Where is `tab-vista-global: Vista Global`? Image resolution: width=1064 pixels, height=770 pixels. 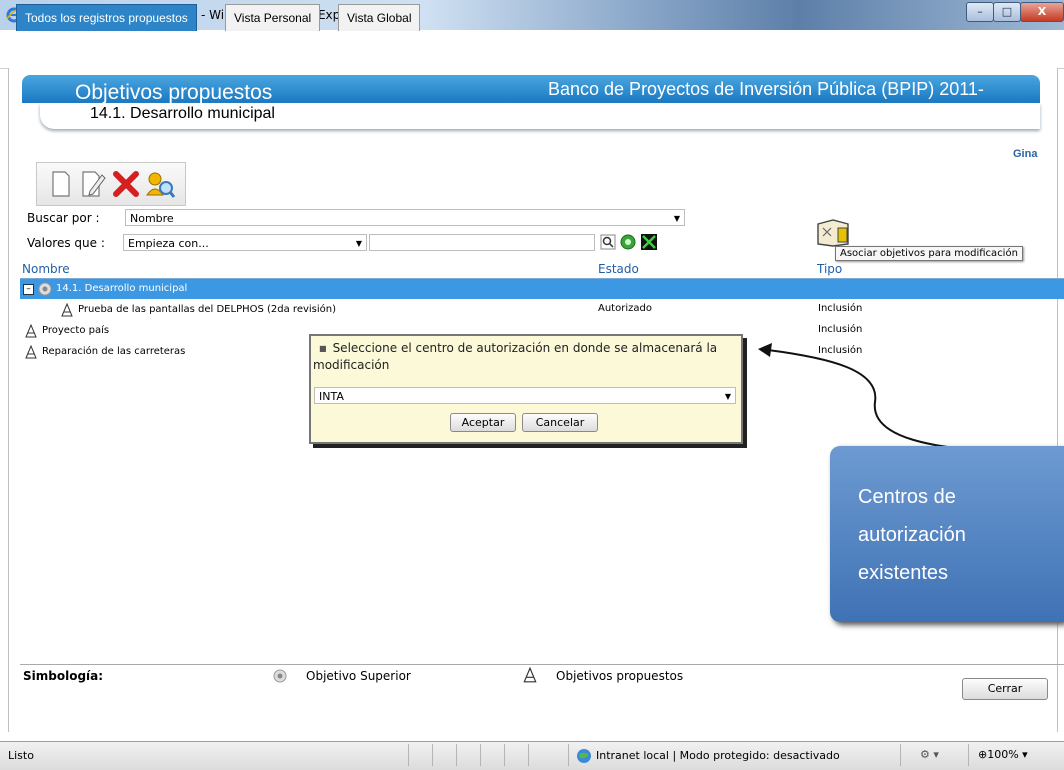
tab-vista-global: Vista Global is located at coordinates (379, 17).